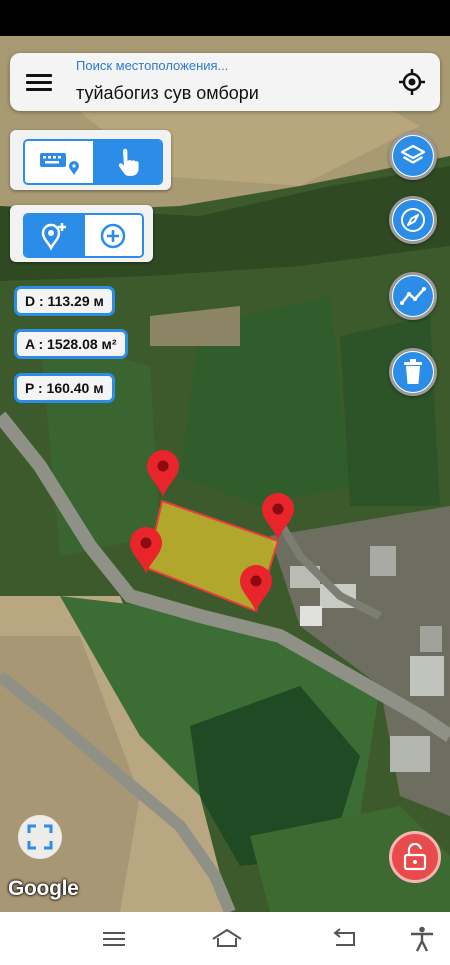  I want to click on compass-icon, so click(413, 220).